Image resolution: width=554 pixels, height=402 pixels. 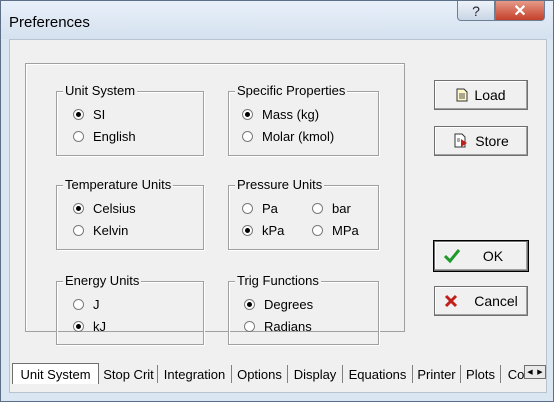 I want to click on radio-celsius: Celsius, so click(x=104, y=208).